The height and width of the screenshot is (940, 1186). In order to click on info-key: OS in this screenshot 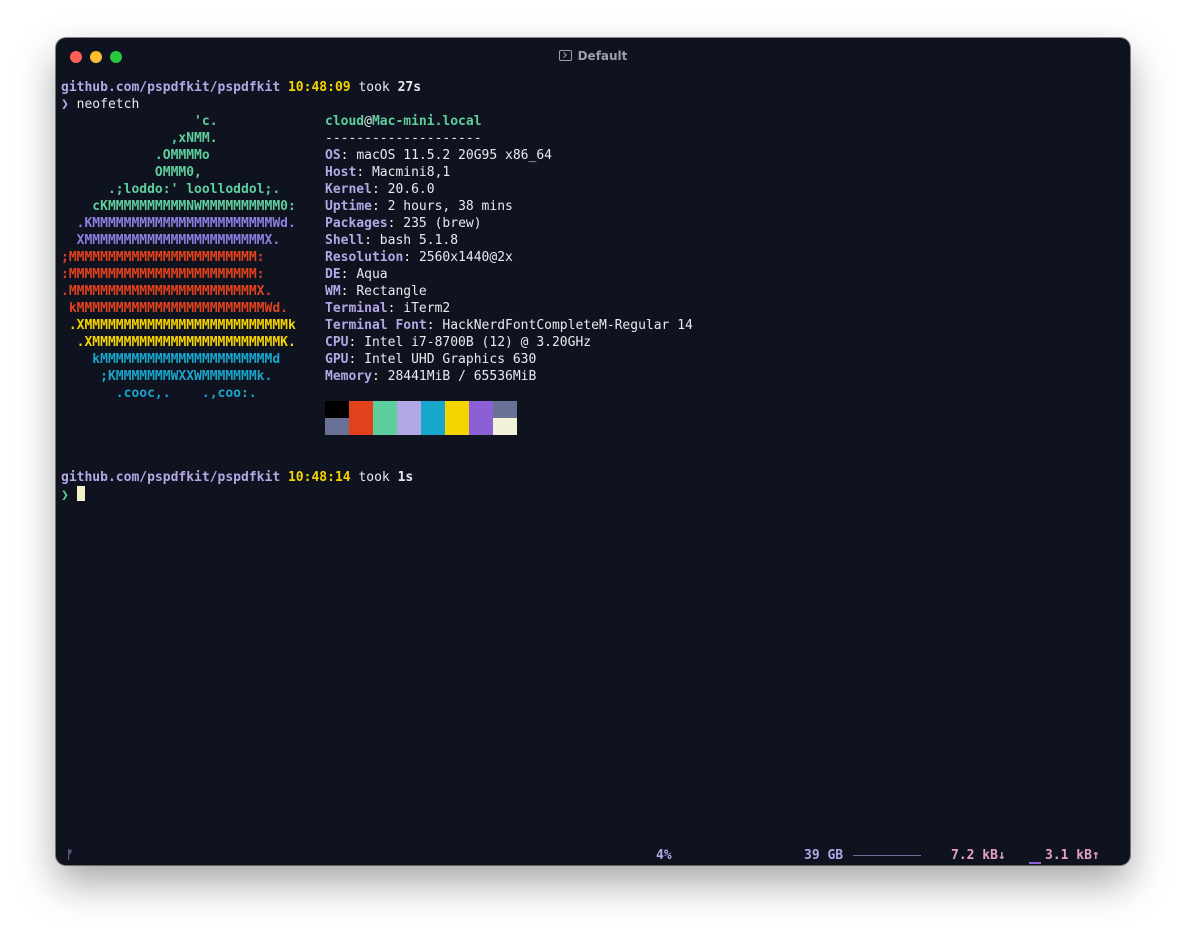, I will do `click(333, 155)`.